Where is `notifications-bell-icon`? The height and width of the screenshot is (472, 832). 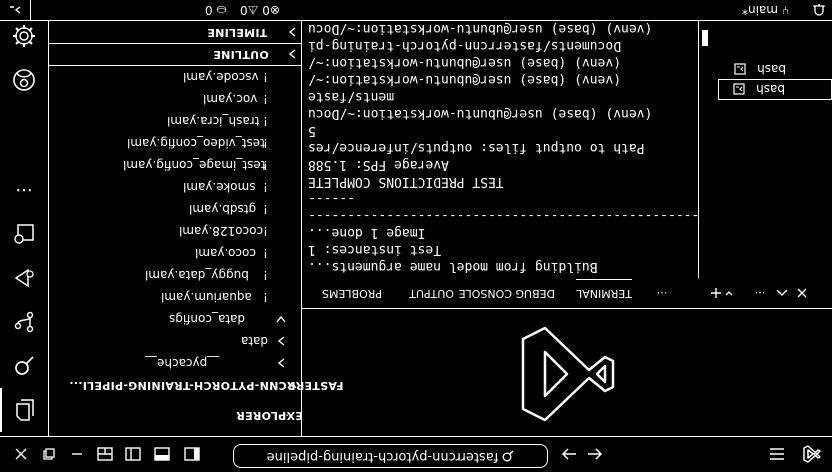
notifications-bell-icon is located at coordinates (819, 10).